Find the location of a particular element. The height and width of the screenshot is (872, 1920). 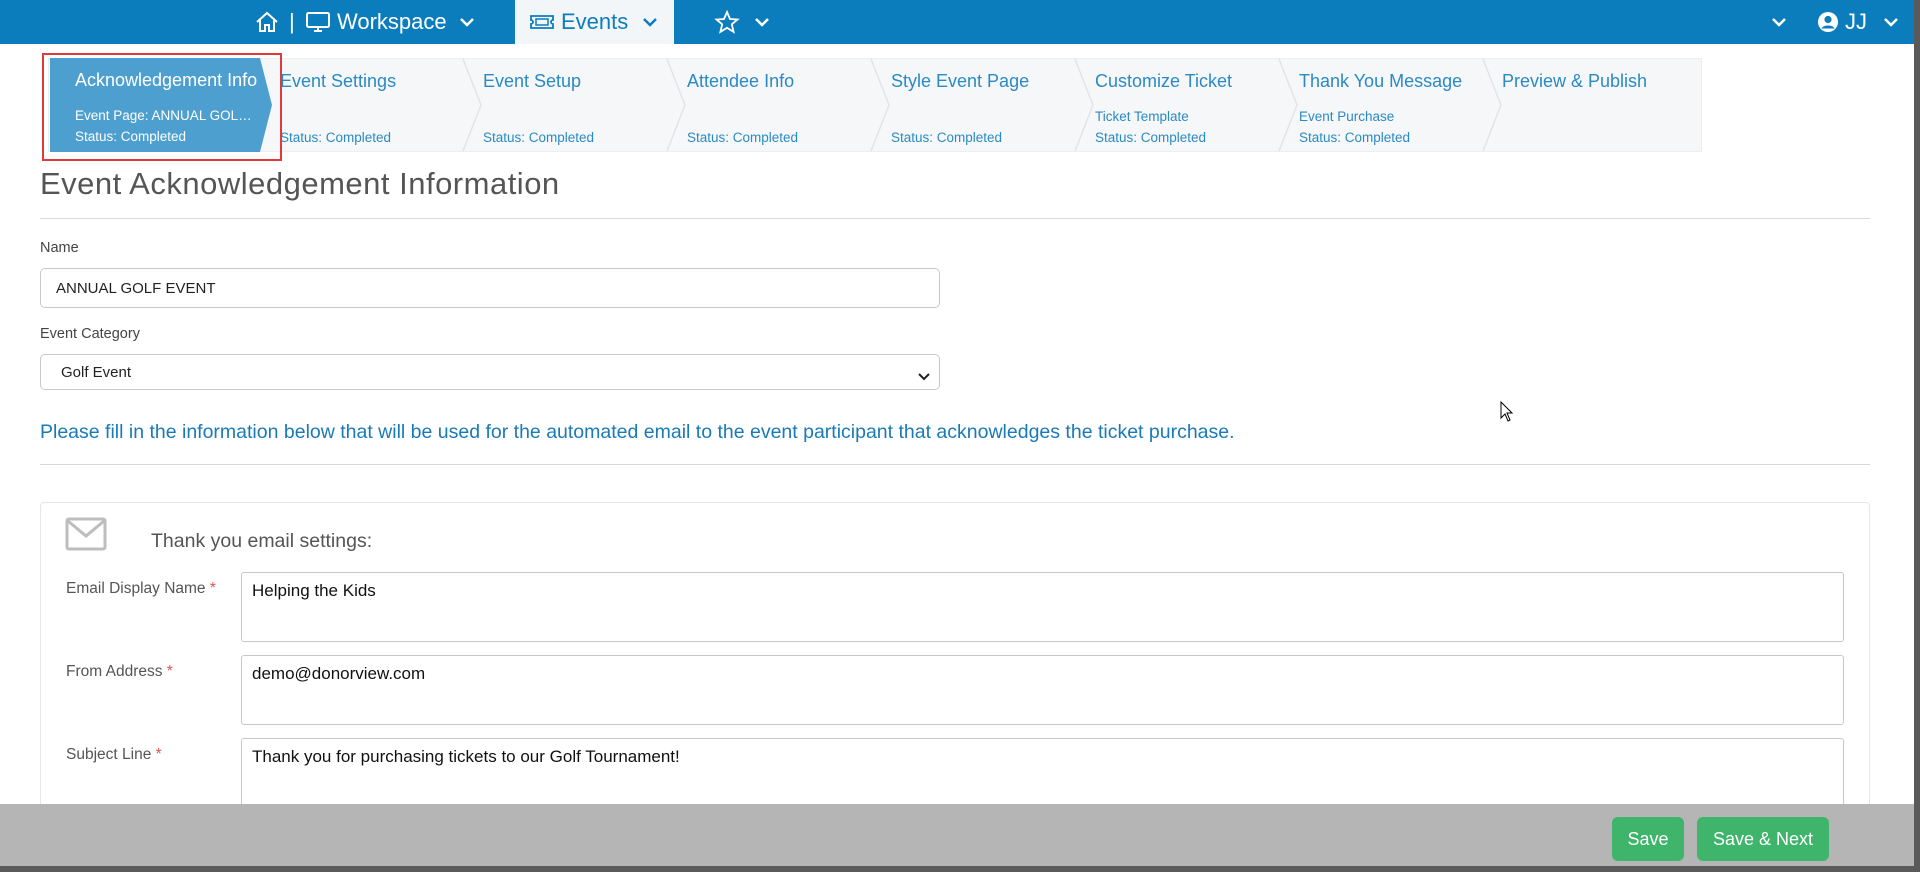

from-address-value: demo@donorview.com is located at coordinates (339, 673).